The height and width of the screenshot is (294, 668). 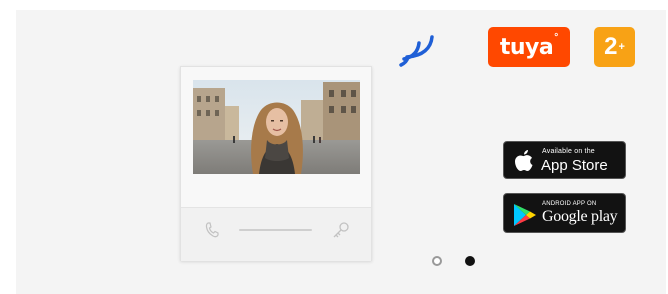 I want to click on zplus-logo-mark: +, so click(x=621, y=47).